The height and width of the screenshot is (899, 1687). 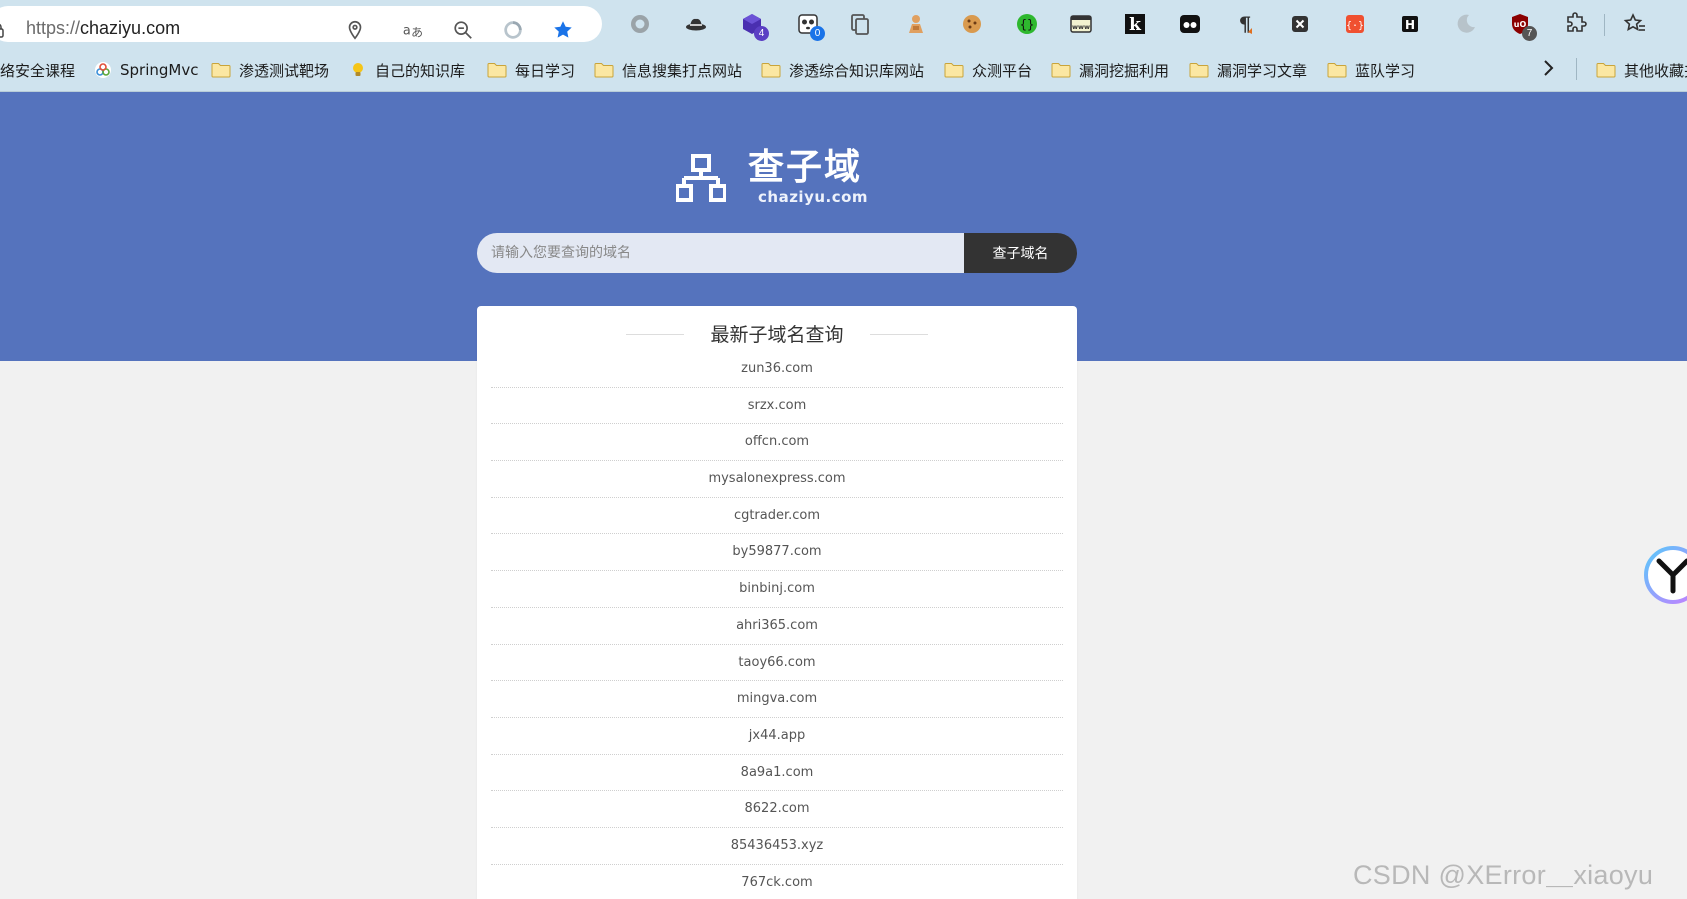 I want to click on bookmark-label: 众测平台, so click(x=1002, y=70).